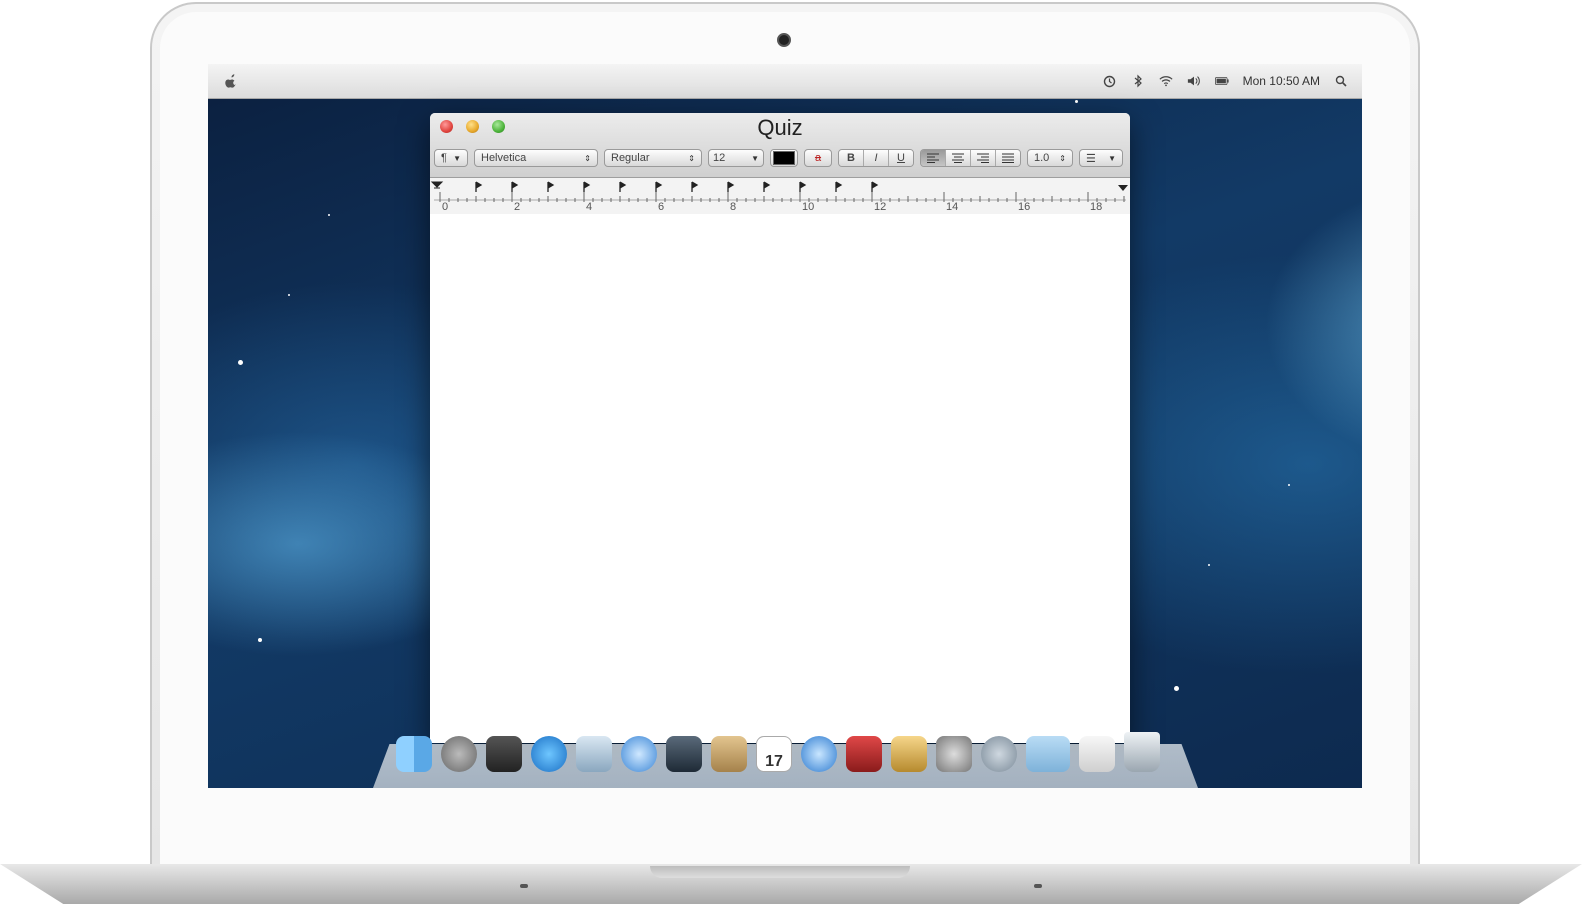 This screenshot has width=1582, height=908. I want to click on left-indent-marker, so click(437, 185).